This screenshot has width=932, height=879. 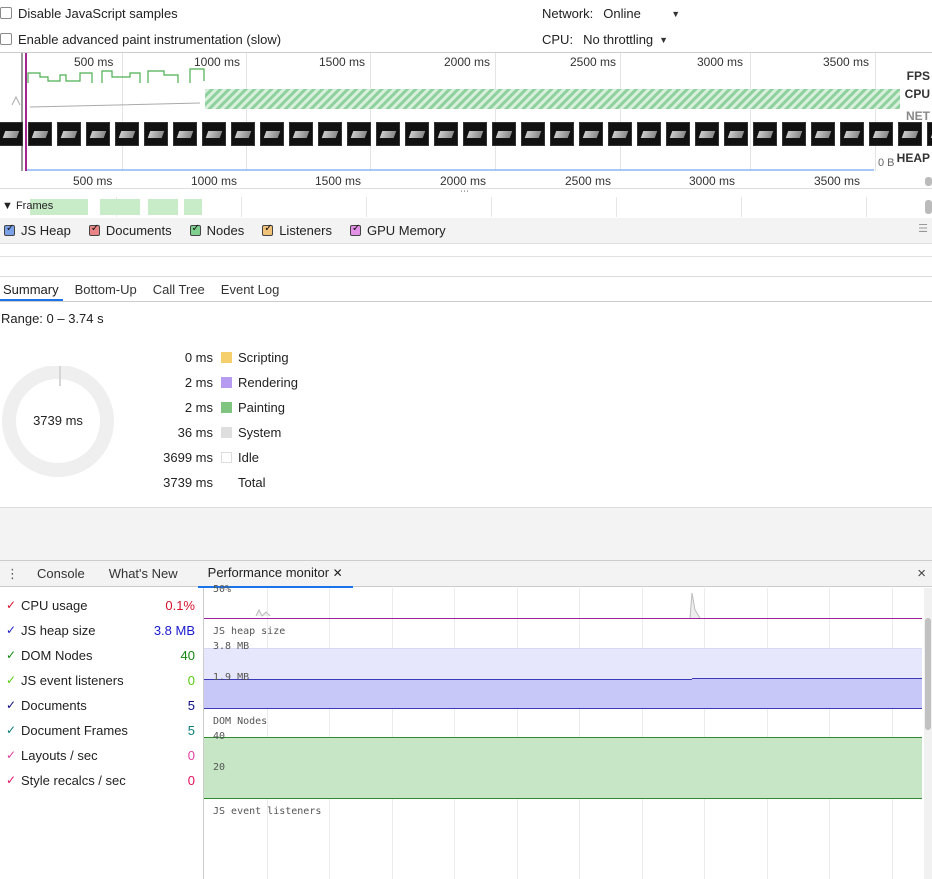 What do you see at coordinates (106, 289) in the screenshot?
I see `tab-bottom-up: Bottom-Up` at bounding box center [106, 289].